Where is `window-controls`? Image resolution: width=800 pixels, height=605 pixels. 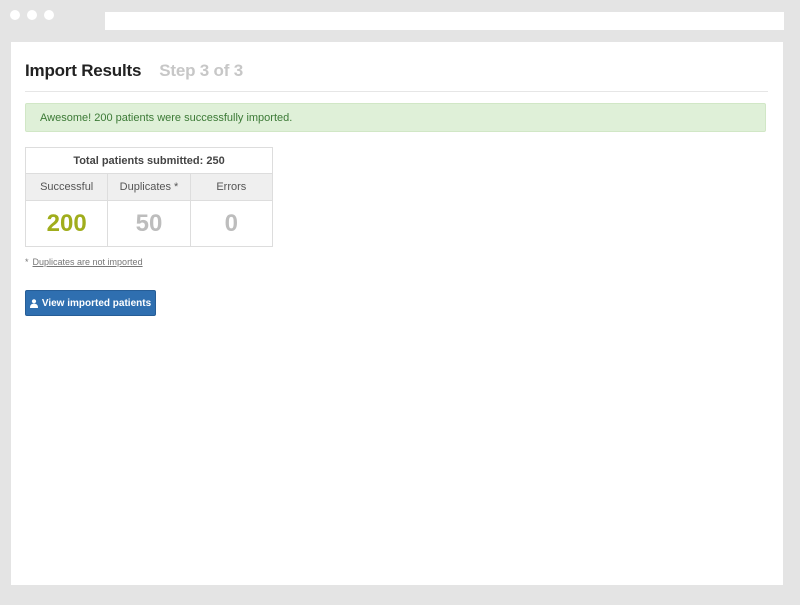 window-controls is located at coordinates (32, 15).